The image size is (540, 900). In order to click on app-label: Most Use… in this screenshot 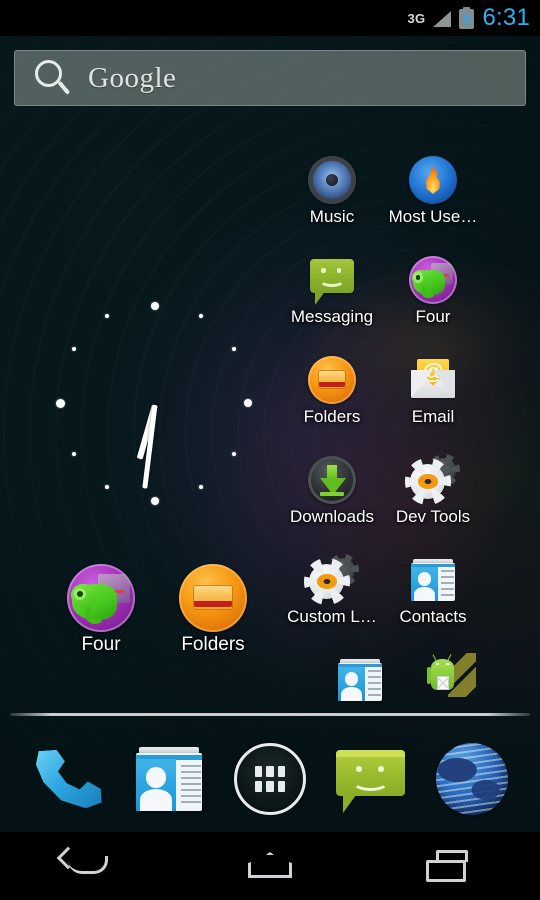, I will do `click(433, 216)`.